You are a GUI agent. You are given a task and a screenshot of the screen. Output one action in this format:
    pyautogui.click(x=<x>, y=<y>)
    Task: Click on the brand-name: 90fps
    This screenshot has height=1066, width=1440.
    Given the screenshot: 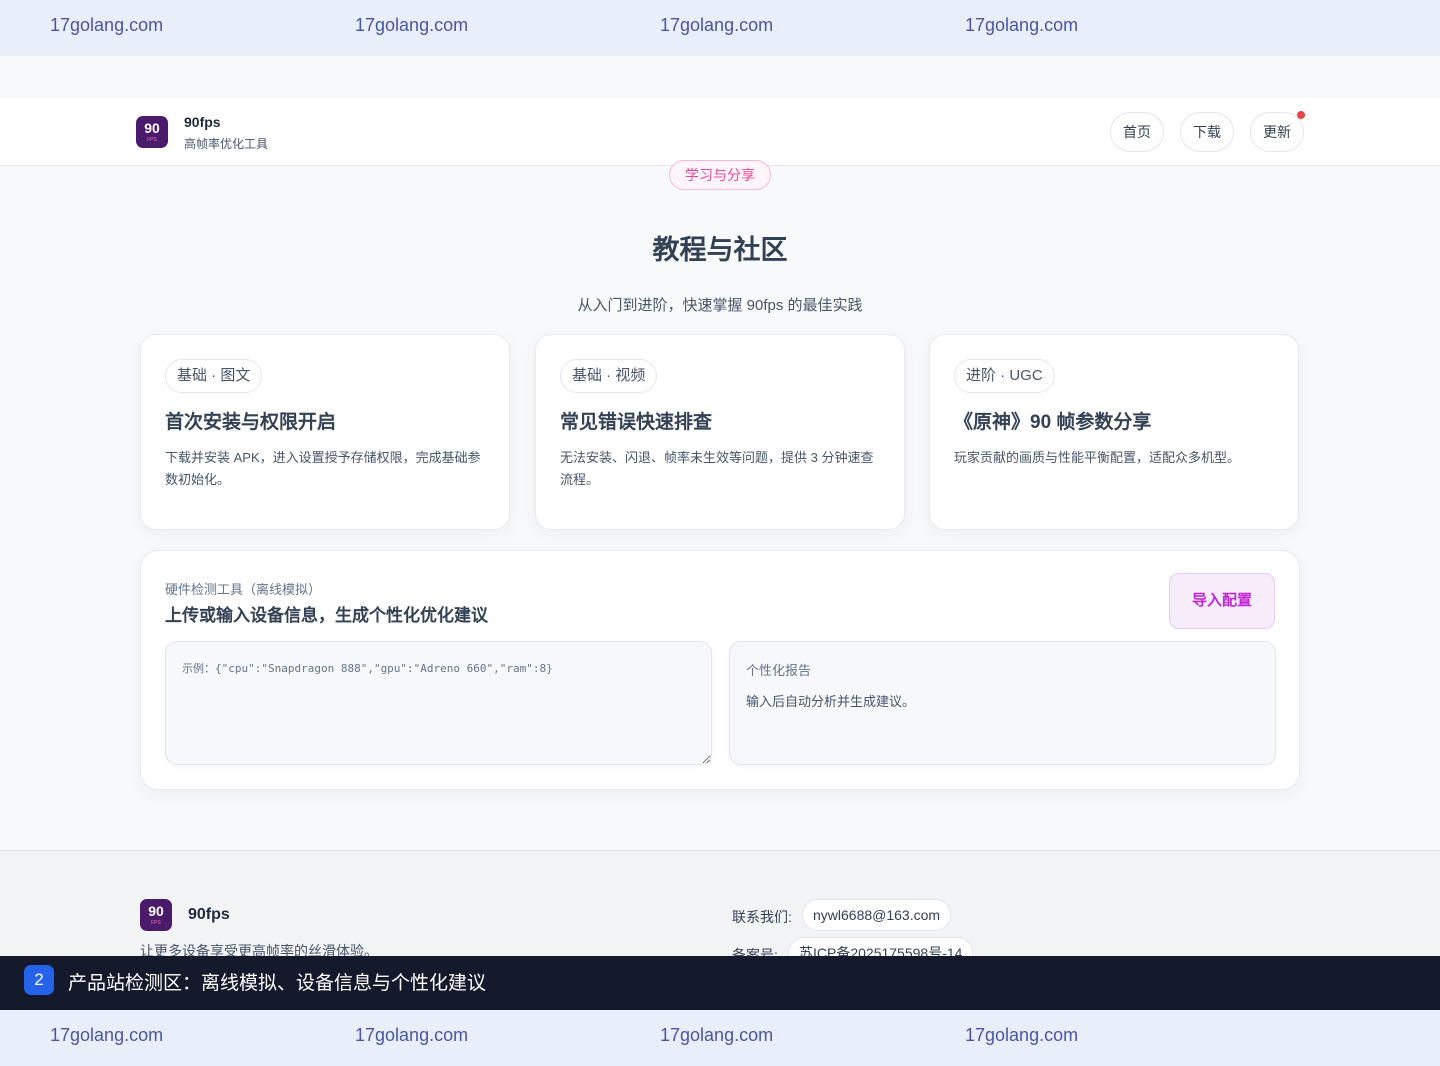 What is the action you would take?
    pyautogui.click(x=202, y=122)
    